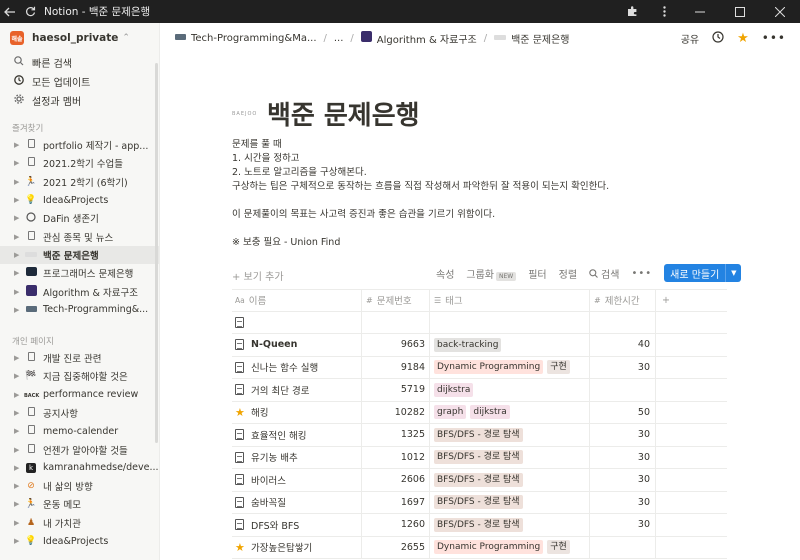  What do you see at coordinates (396, 457) in the screenshot?
I see `cell-number: 1012` at bounding box center [396, 457].